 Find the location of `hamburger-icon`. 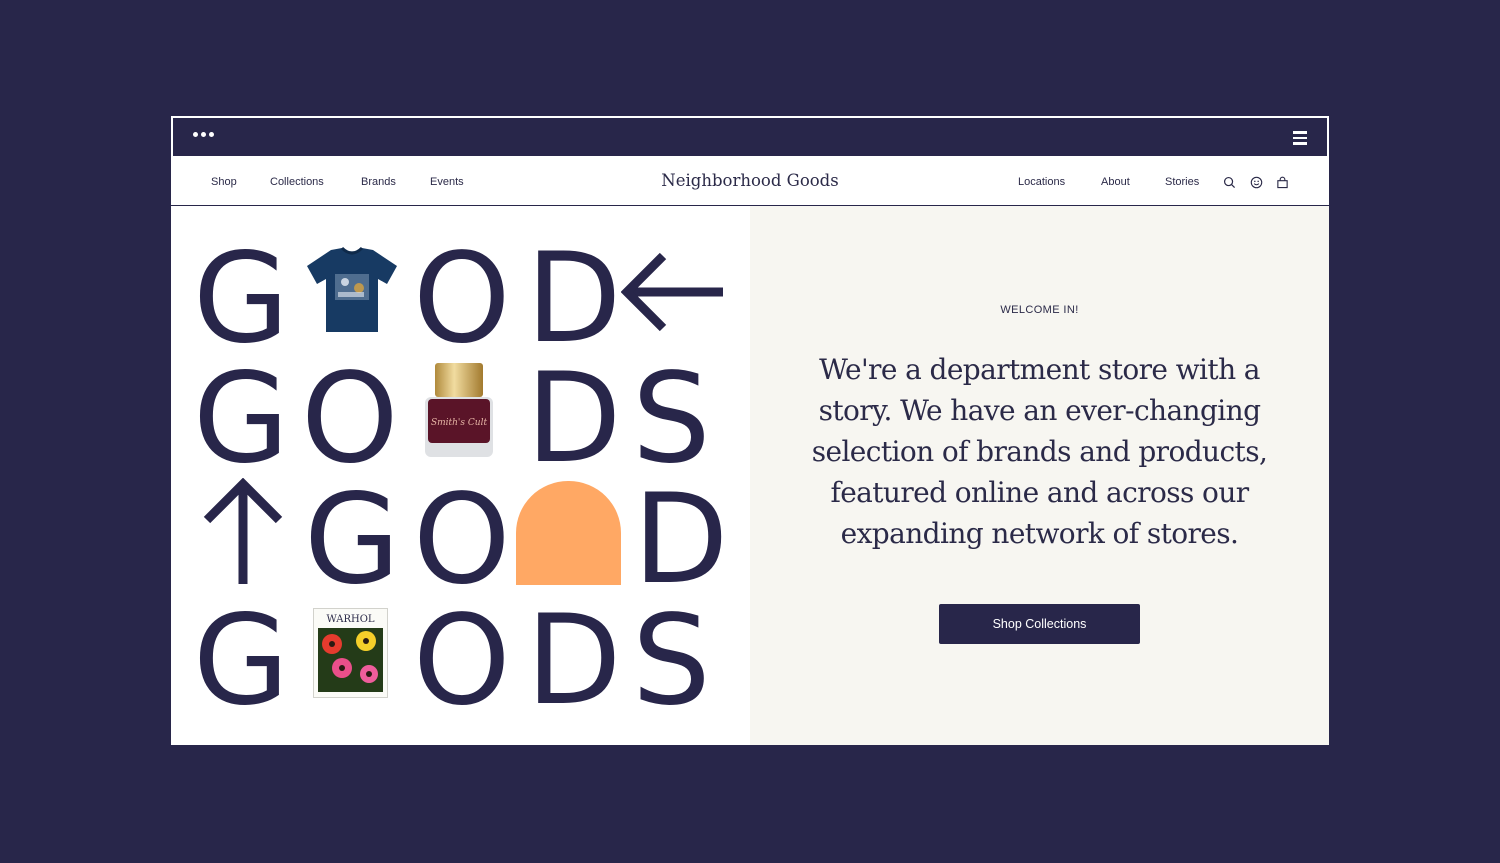

hamburger-icon is located at coordinates (1300, 138).